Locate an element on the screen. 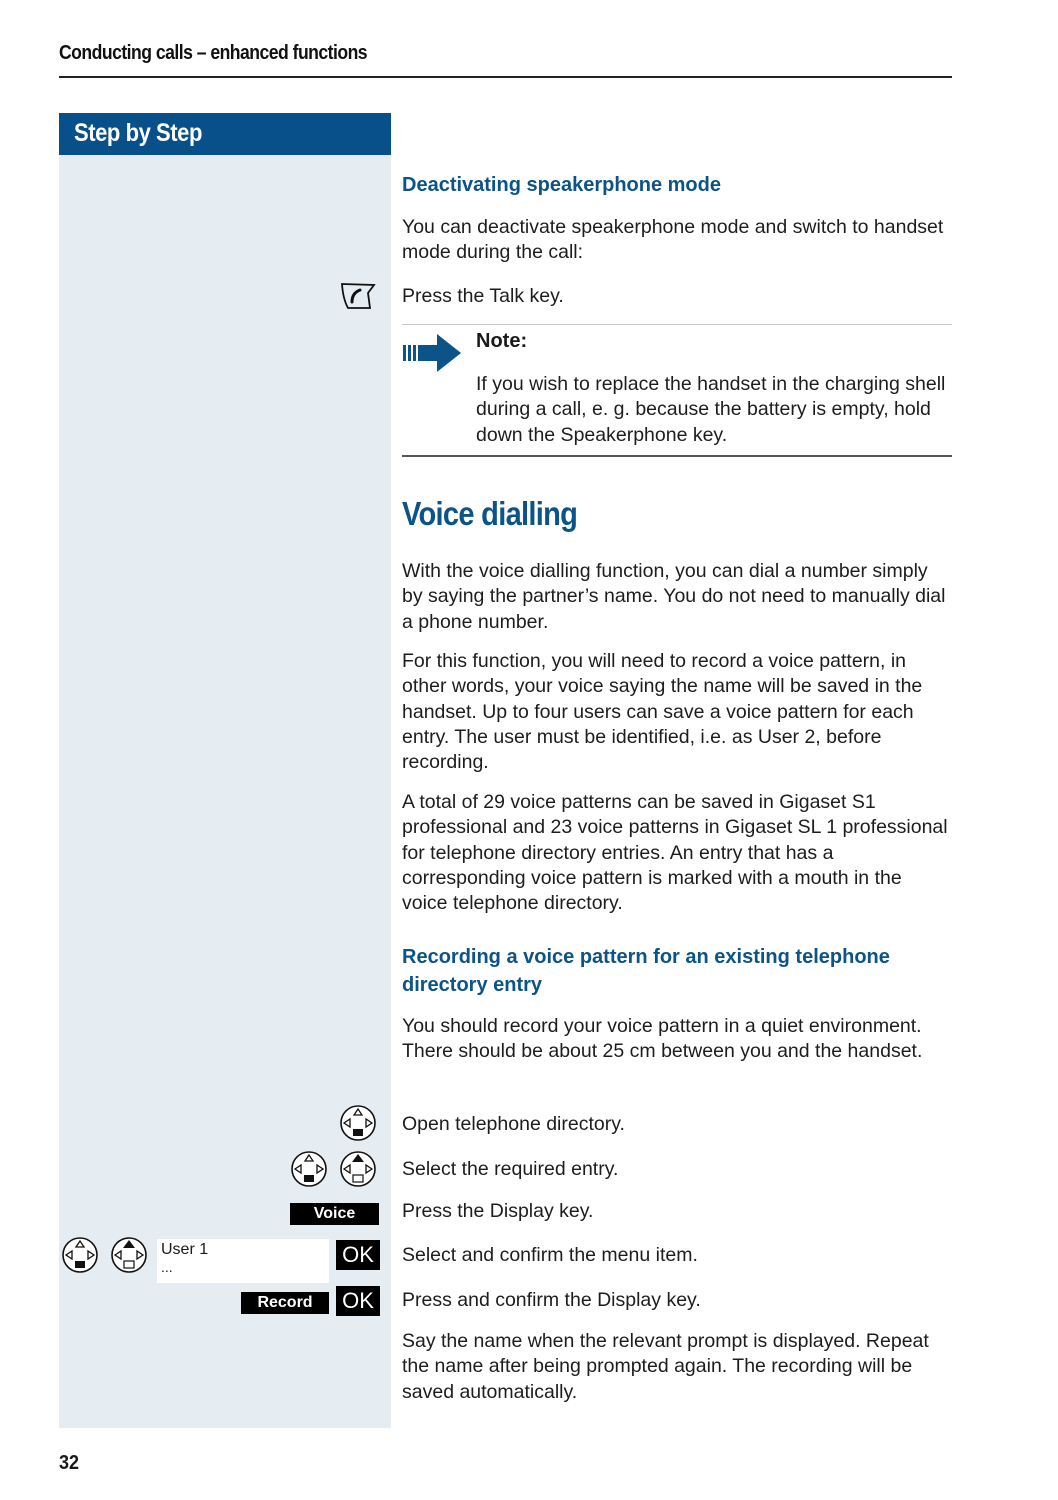 Image resolution: width=1058 pixels, height=1500 pixels. running-title: Conducting calls – enhanced functions is located at coordinates (213, 53).